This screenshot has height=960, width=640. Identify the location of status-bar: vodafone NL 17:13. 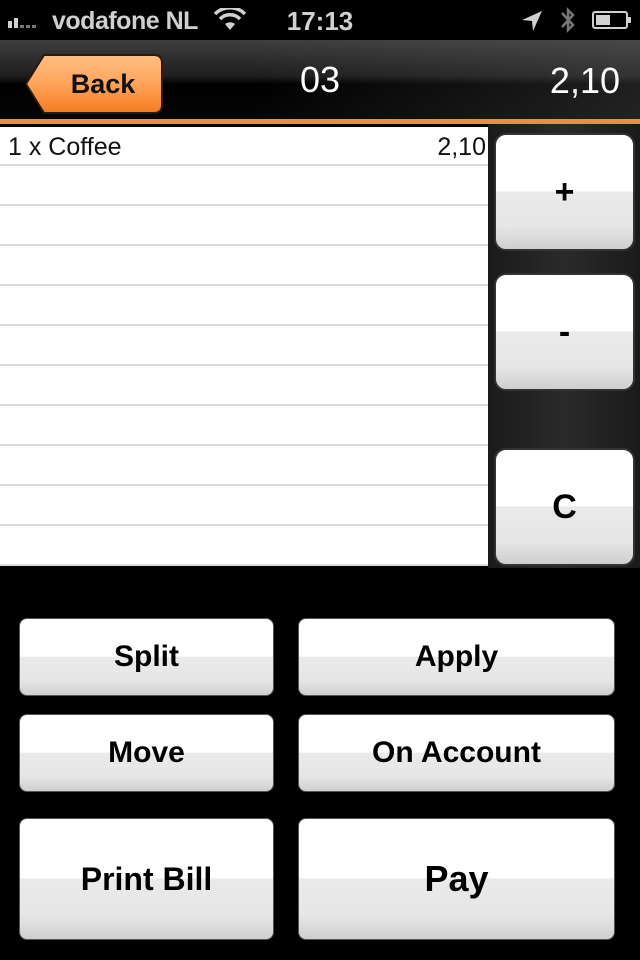
(320, 20).